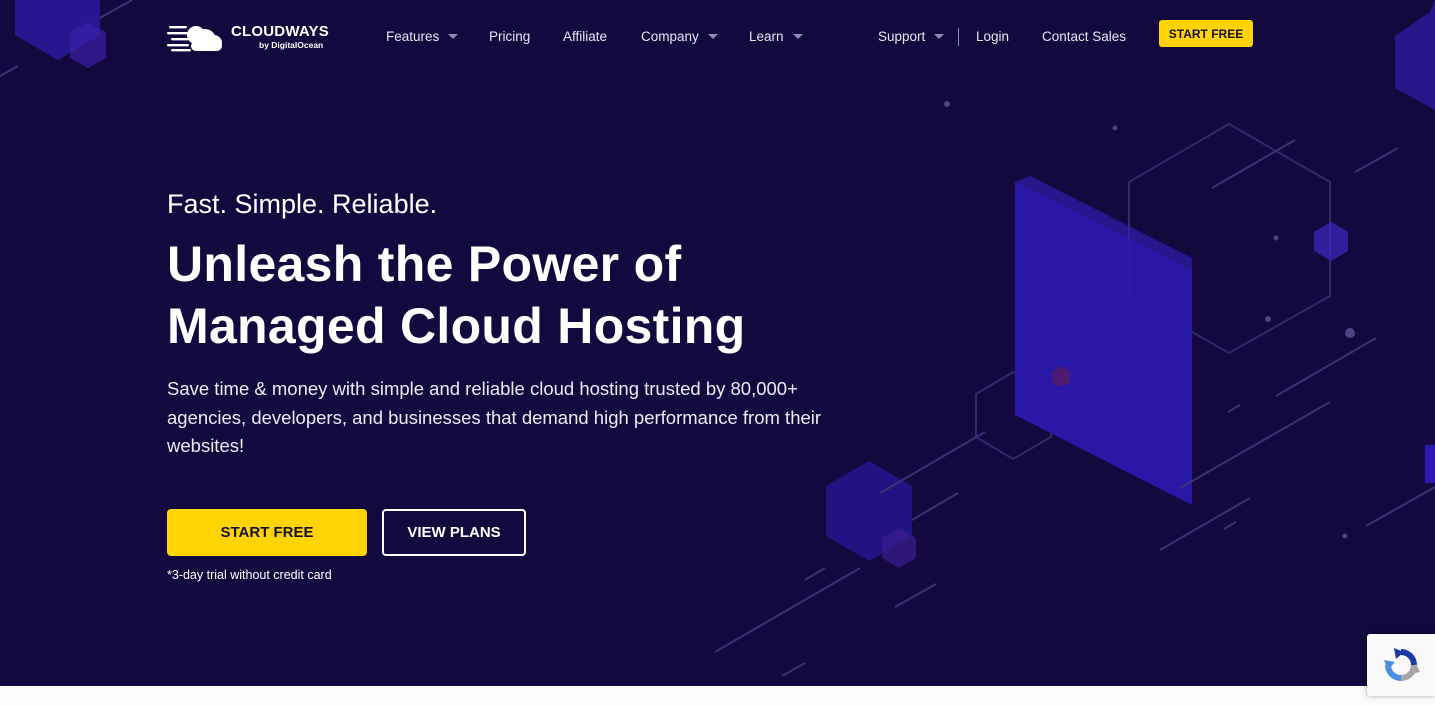 This screenshot has width=1435, height=706. Describe the element at coordinates (194, 39) in the screenshot. I see `cloud-icon` at that location.